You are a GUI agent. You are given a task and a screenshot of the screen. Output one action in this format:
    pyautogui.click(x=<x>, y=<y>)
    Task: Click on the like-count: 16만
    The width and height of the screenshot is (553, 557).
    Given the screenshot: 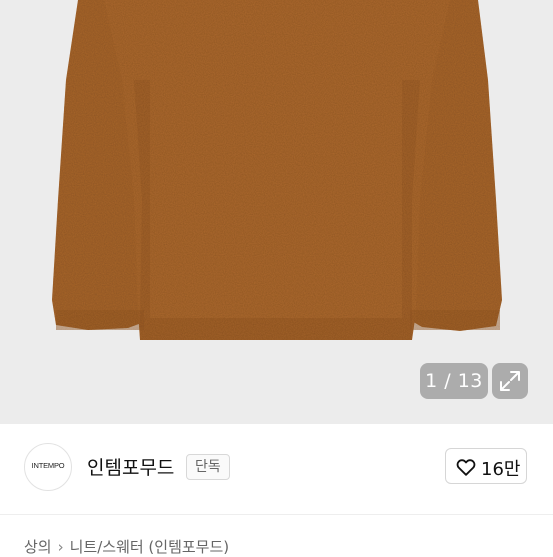 What is the action you would take?
    pyautogui.click(x=501, y=469)
    